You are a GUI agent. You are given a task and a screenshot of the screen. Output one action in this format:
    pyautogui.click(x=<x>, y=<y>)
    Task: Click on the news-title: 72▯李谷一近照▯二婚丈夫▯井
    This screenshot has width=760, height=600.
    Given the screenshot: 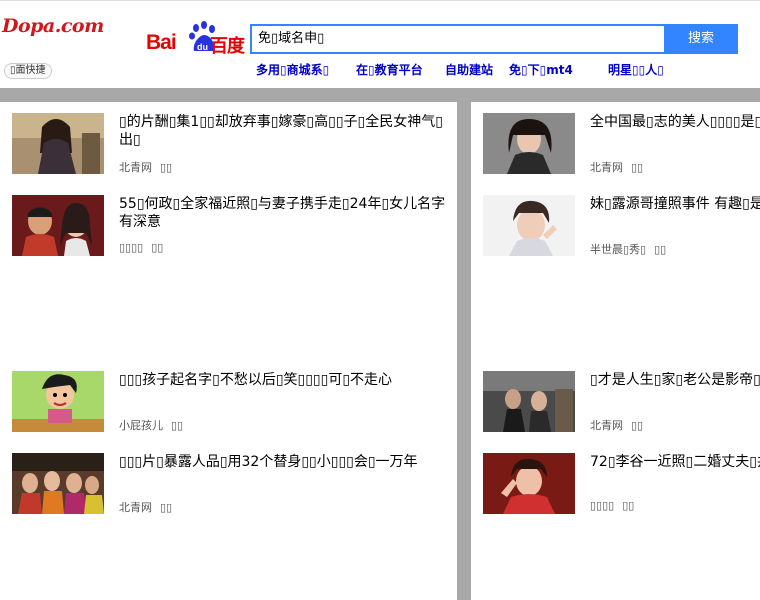 What is the action you would take?
    pyautogui.click(x=675, y=462)
    